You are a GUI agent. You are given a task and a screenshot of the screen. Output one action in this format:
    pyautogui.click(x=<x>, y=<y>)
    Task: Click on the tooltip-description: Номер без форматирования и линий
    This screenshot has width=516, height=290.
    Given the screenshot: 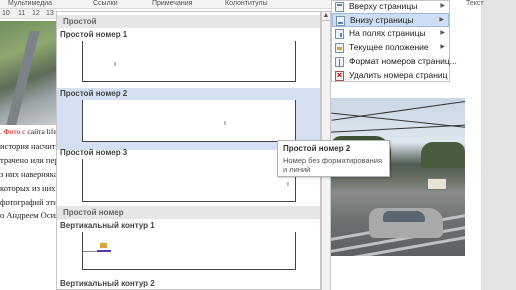 What is the action you would take?
    pyautogui.click(x=333, y=165)
    